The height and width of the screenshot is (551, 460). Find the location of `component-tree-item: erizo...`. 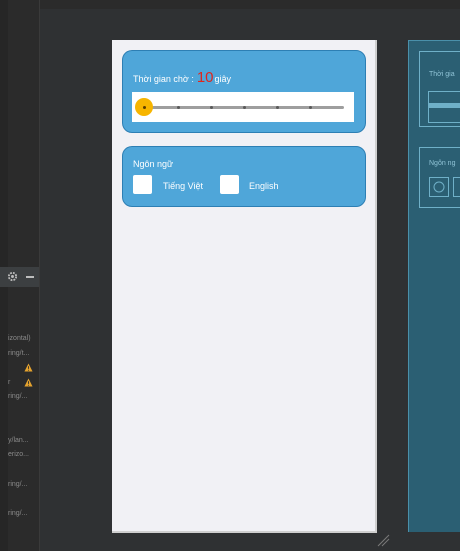

component-tree-item: erizo... is located at coordinates (18, 454).